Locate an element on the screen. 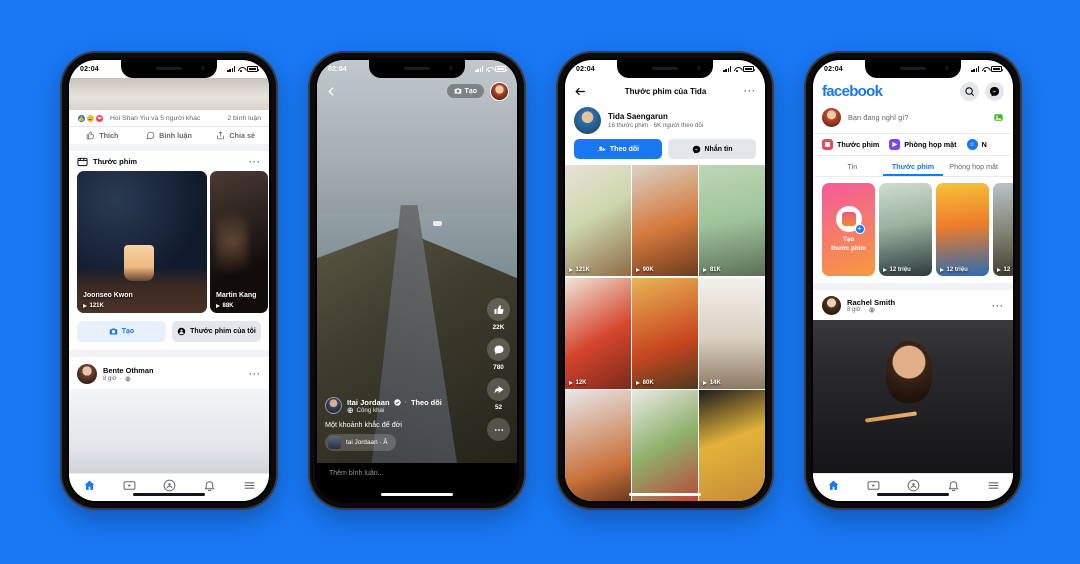 The image size is (1080, 564). share-button is located at coordinates (498, 389).